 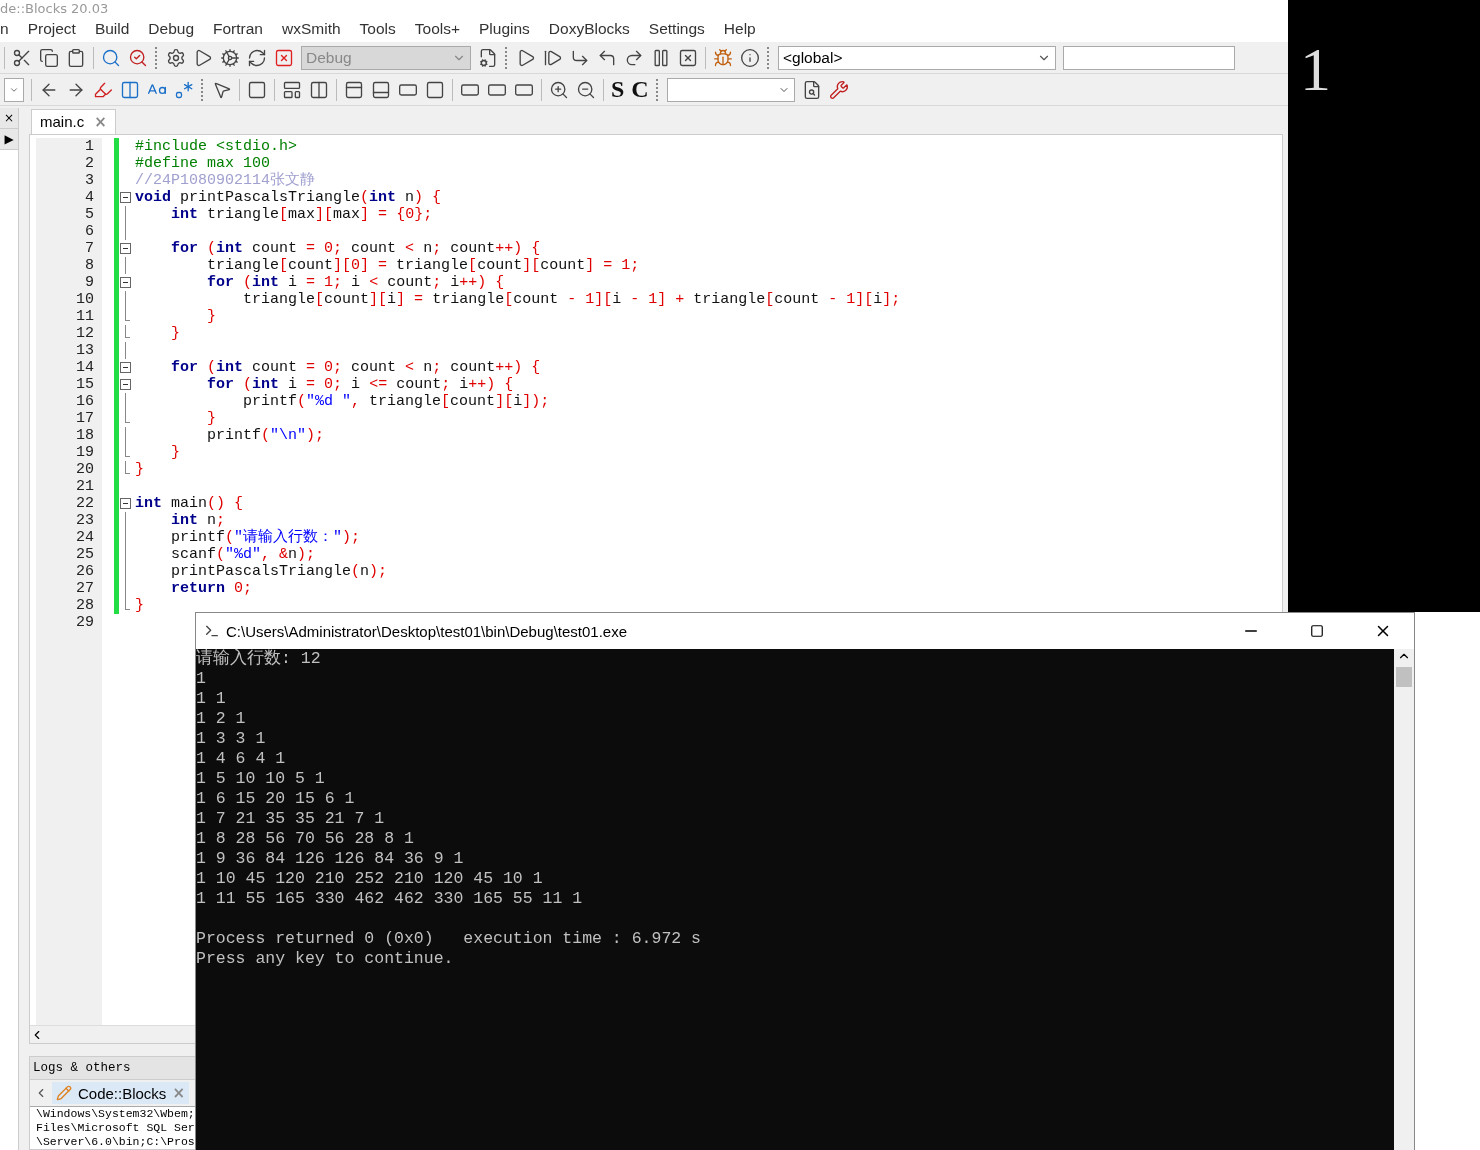 I want to click on console-line: 1 9 36 84 126 126 84 36 9 1, so click(x=330, y=859).